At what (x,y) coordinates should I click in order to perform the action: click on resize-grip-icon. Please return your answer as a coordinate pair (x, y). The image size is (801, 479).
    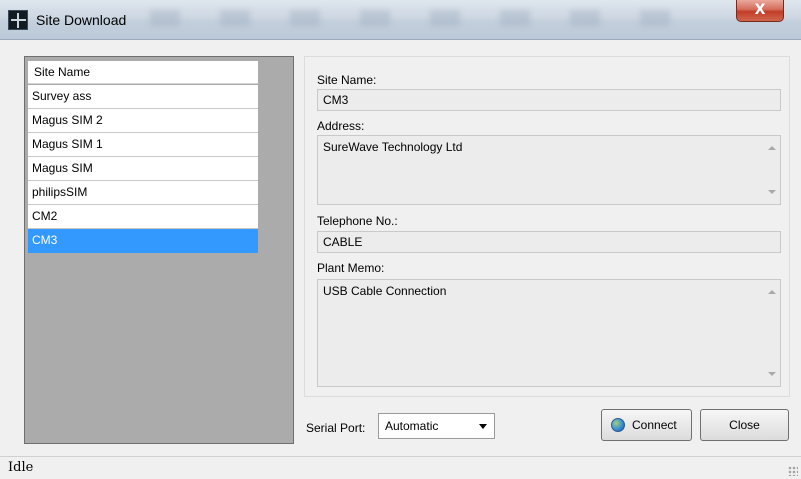
    Looking at the image, I should click on (793, 471).